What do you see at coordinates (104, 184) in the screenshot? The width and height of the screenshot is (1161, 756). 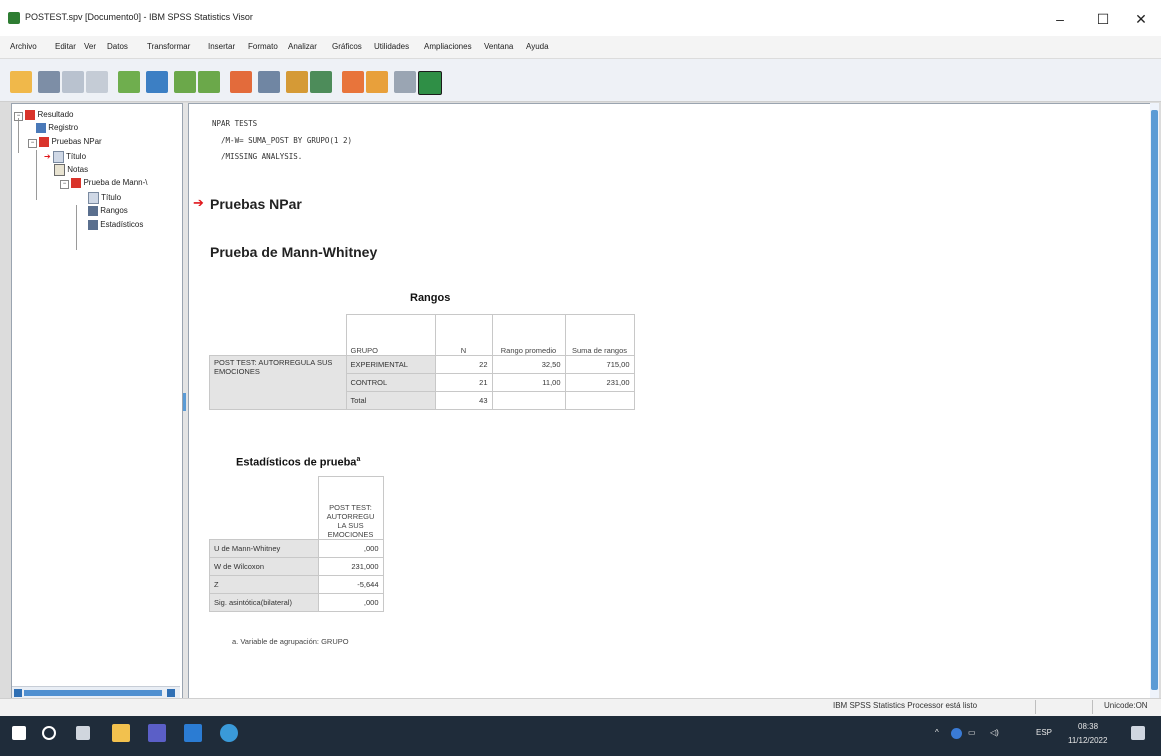 I see `outline-item-prueba-mann-whitney: − Prueba de Mann-\` at bounding box center [104, 184].